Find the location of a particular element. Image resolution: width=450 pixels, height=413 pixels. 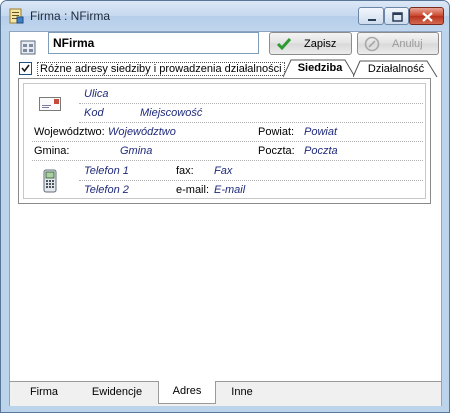

tab-firma: Firma is located at coordinates (44, 393).